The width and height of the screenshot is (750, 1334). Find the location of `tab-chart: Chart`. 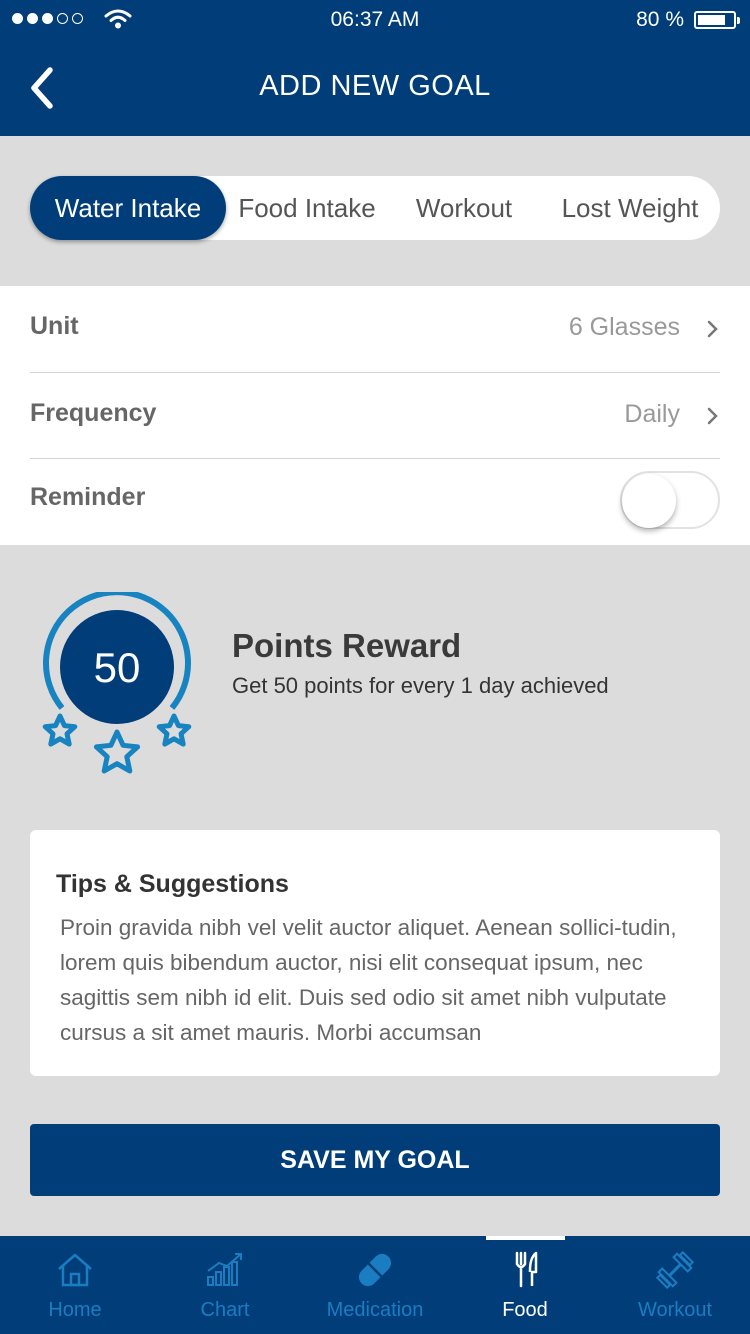

tab-chart: Chart is located at coordinates (225, 1285).